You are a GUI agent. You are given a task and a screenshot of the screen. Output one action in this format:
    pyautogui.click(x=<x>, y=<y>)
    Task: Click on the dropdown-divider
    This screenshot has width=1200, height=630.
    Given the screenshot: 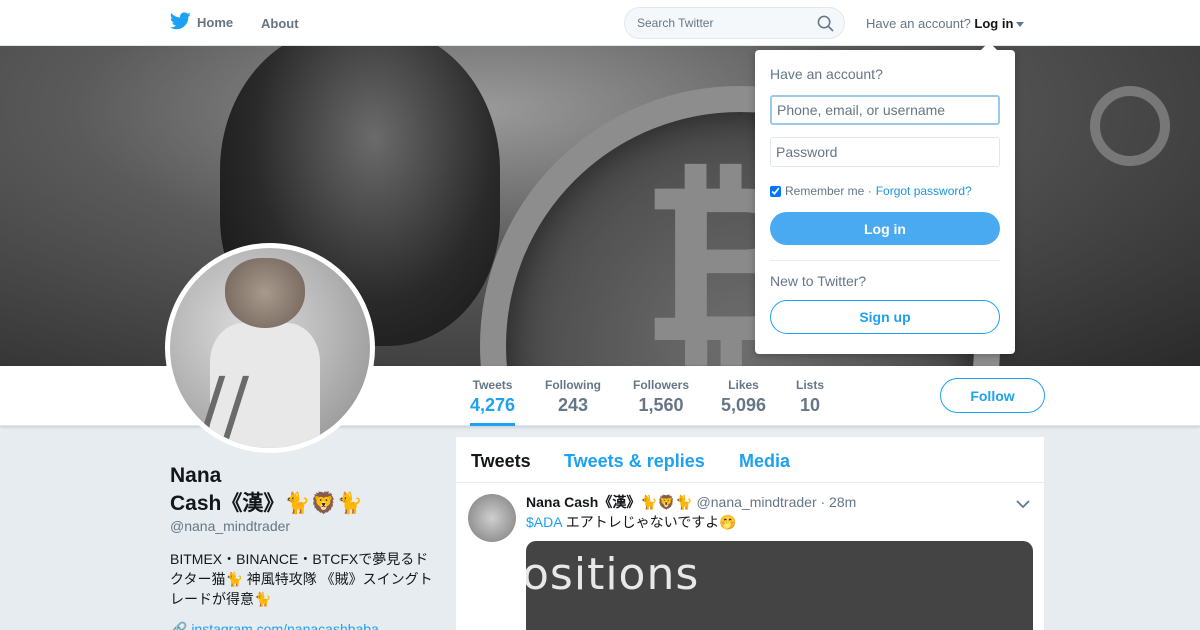 What is the action you would take?
    pyautogui.click(x=885, y=260)
    